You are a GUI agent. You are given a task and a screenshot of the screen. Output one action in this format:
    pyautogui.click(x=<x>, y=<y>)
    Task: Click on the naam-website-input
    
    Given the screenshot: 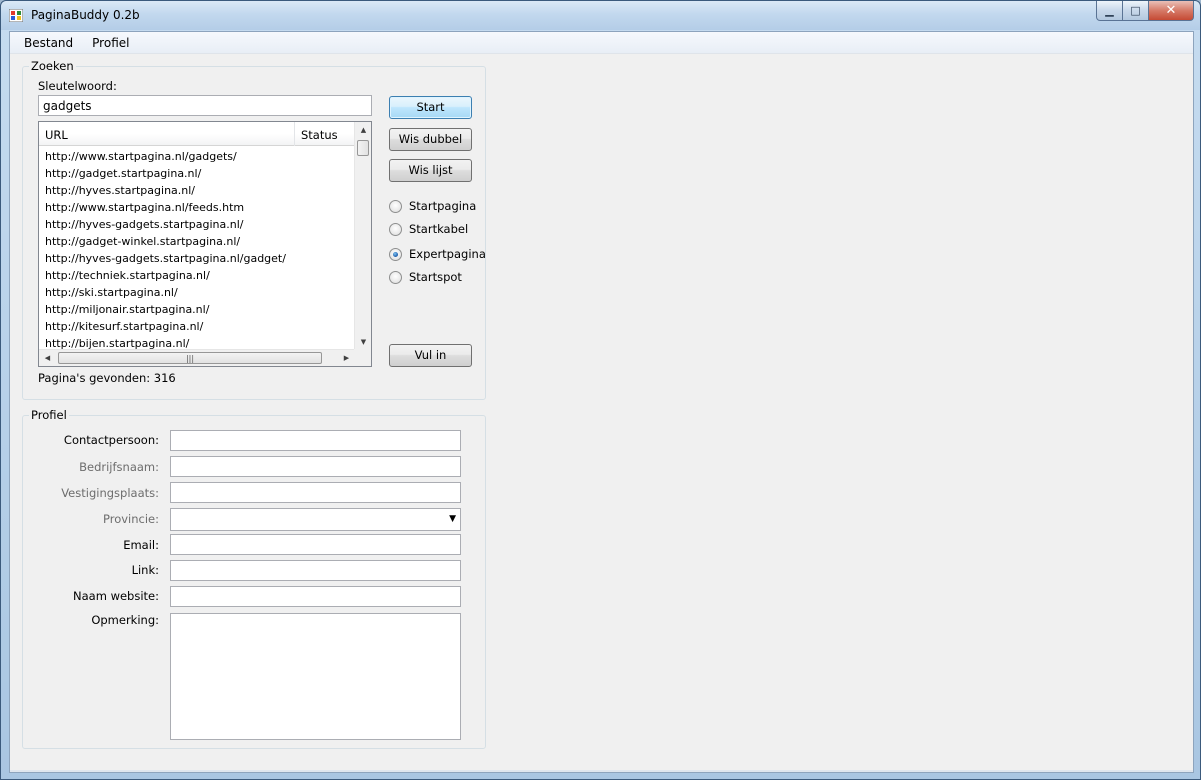 What is the action you would take?
    pyautogui.click(x=315, y=596)
    